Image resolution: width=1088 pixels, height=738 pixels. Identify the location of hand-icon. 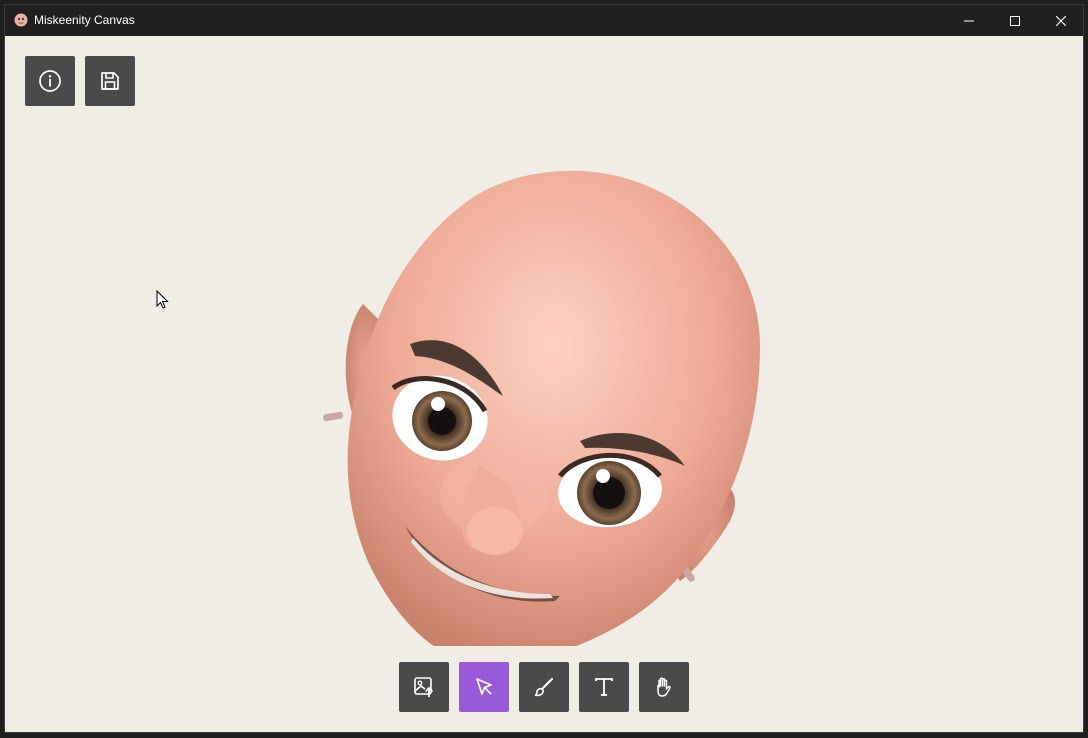
(664, 687).